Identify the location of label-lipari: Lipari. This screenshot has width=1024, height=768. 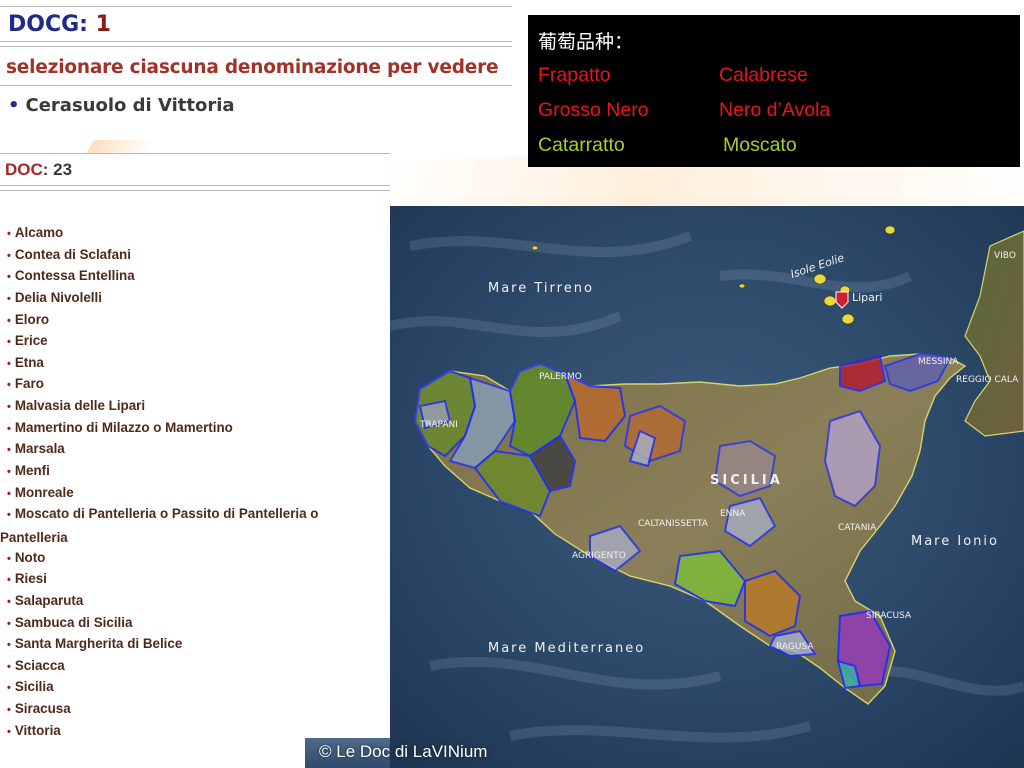
(867, 297).